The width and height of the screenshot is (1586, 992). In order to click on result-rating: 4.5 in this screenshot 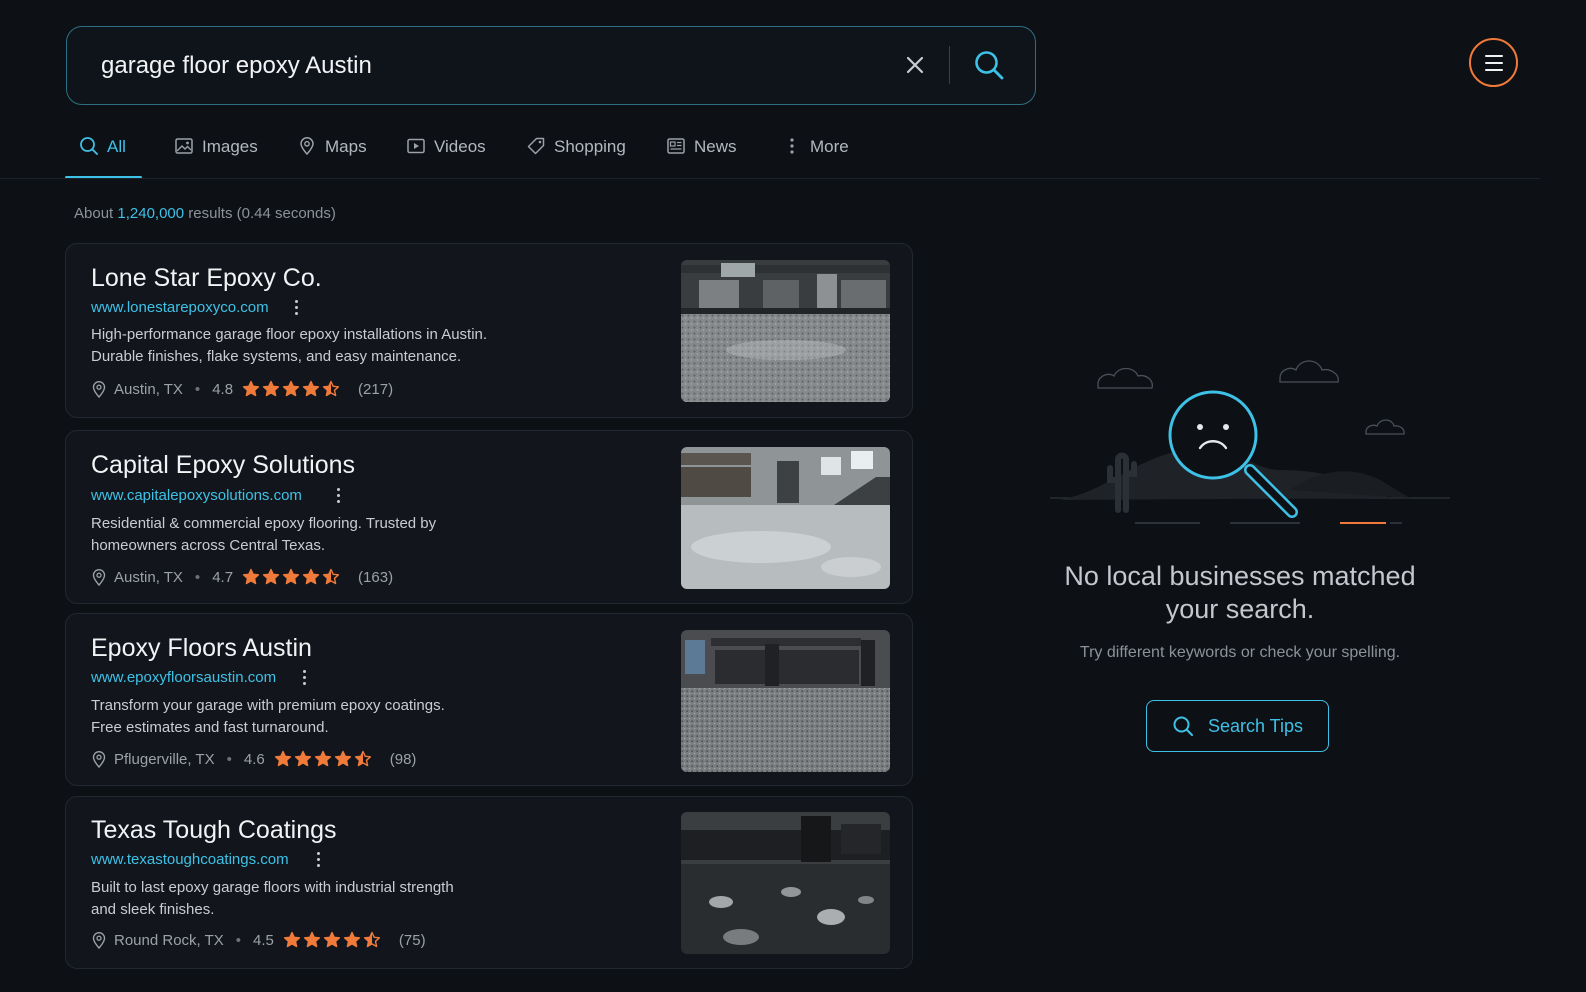, I will do `click(263, 940)`.